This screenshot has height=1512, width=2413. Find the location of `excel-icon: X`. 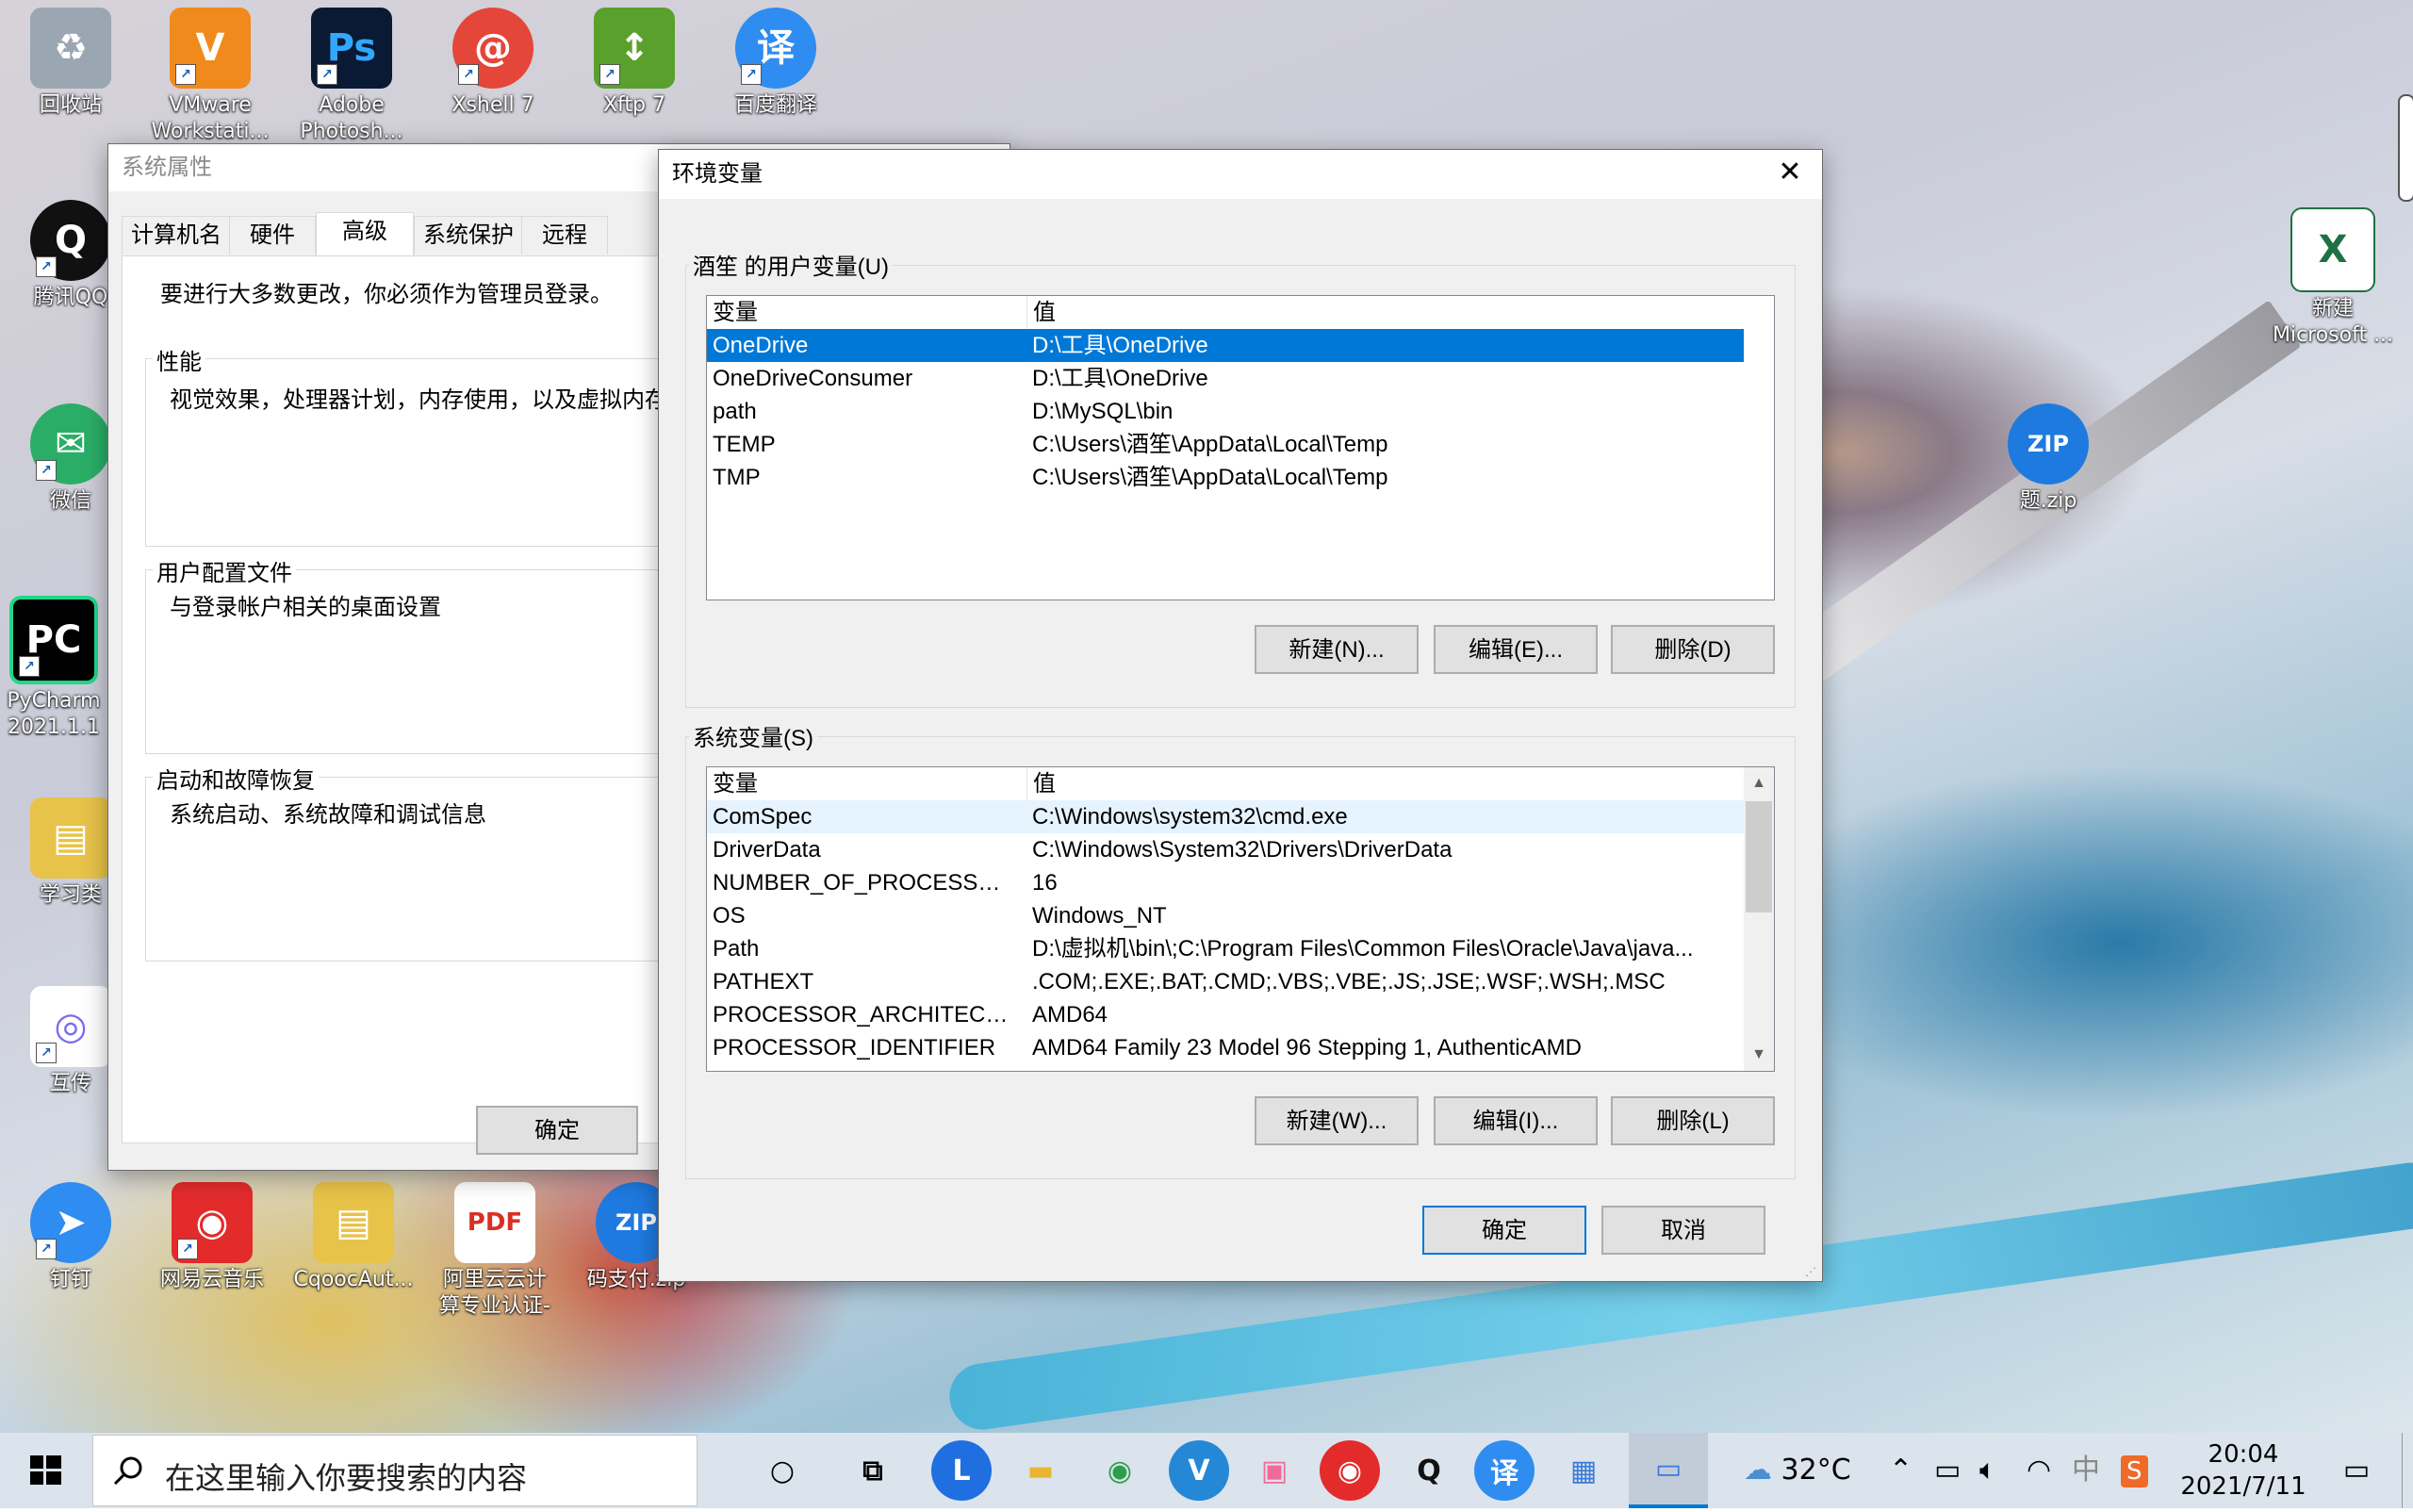

excel-icon: X is located at coordinates (2333, 250).